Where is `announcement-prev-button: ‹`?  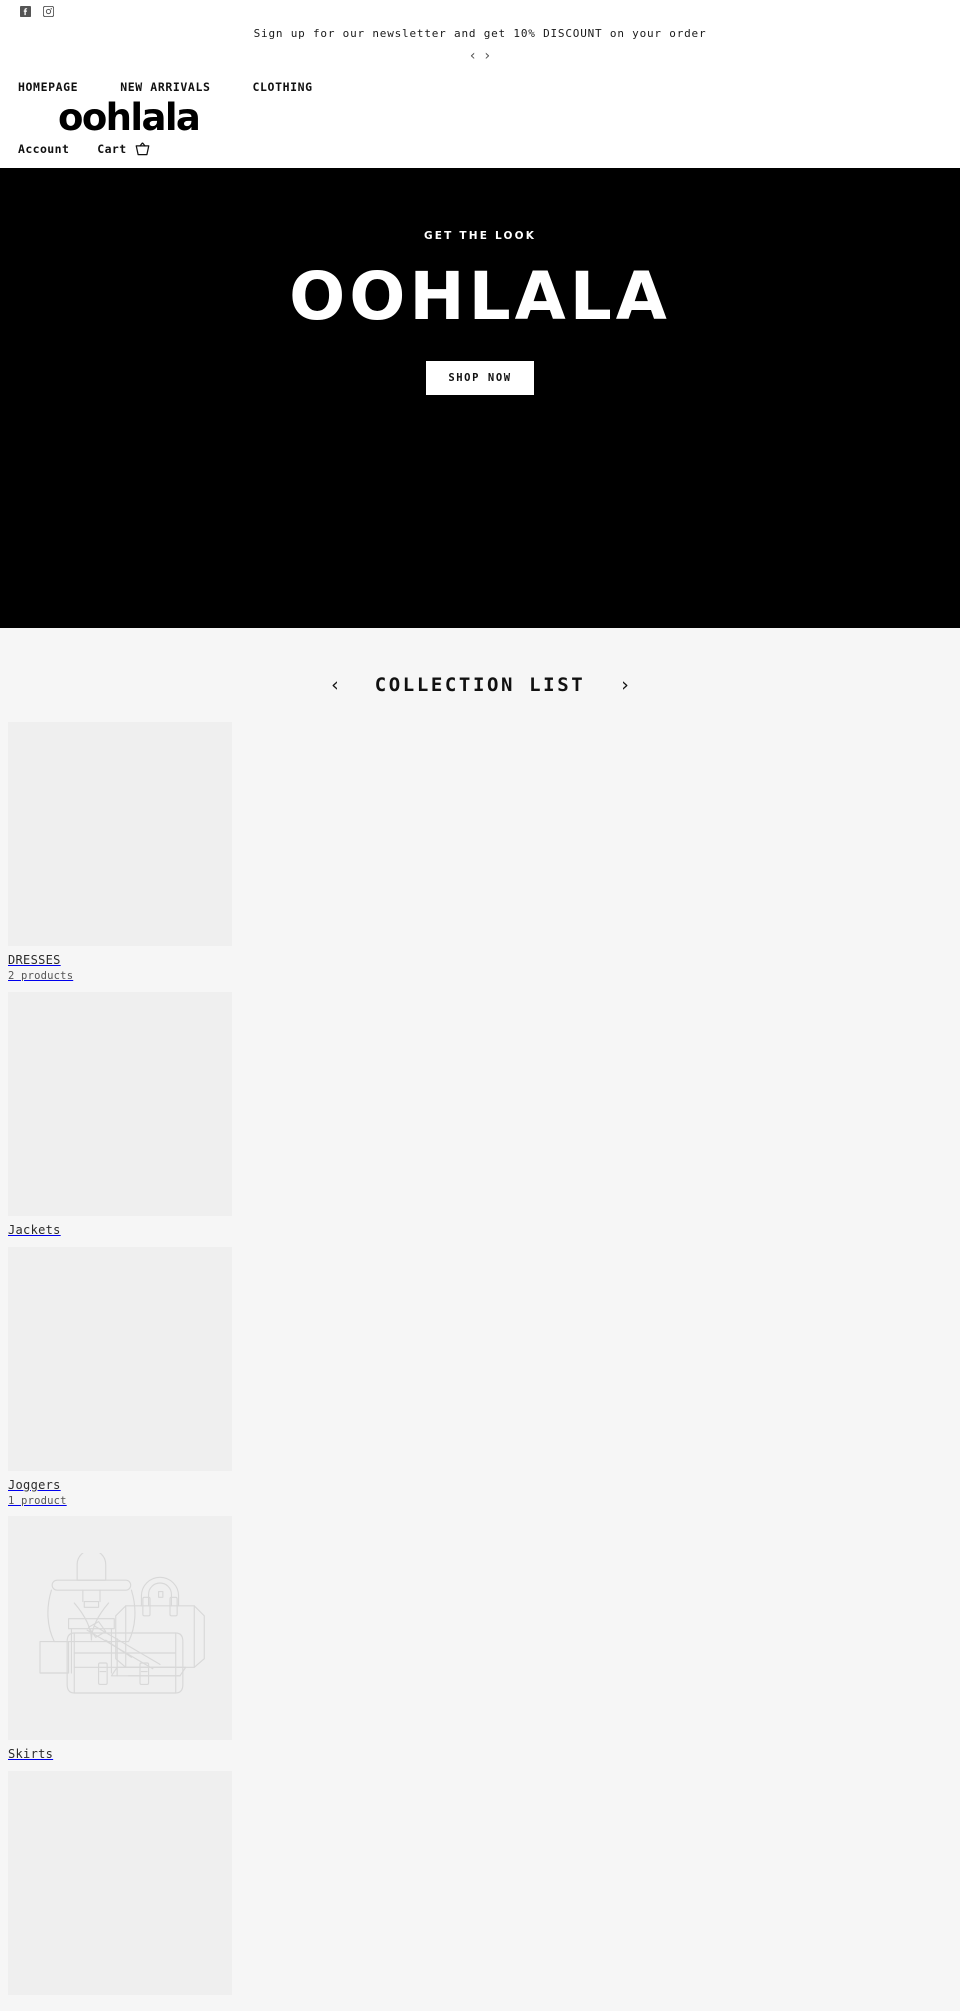 announcement-prev-button: ‹ is located at coordinates (473, 56).